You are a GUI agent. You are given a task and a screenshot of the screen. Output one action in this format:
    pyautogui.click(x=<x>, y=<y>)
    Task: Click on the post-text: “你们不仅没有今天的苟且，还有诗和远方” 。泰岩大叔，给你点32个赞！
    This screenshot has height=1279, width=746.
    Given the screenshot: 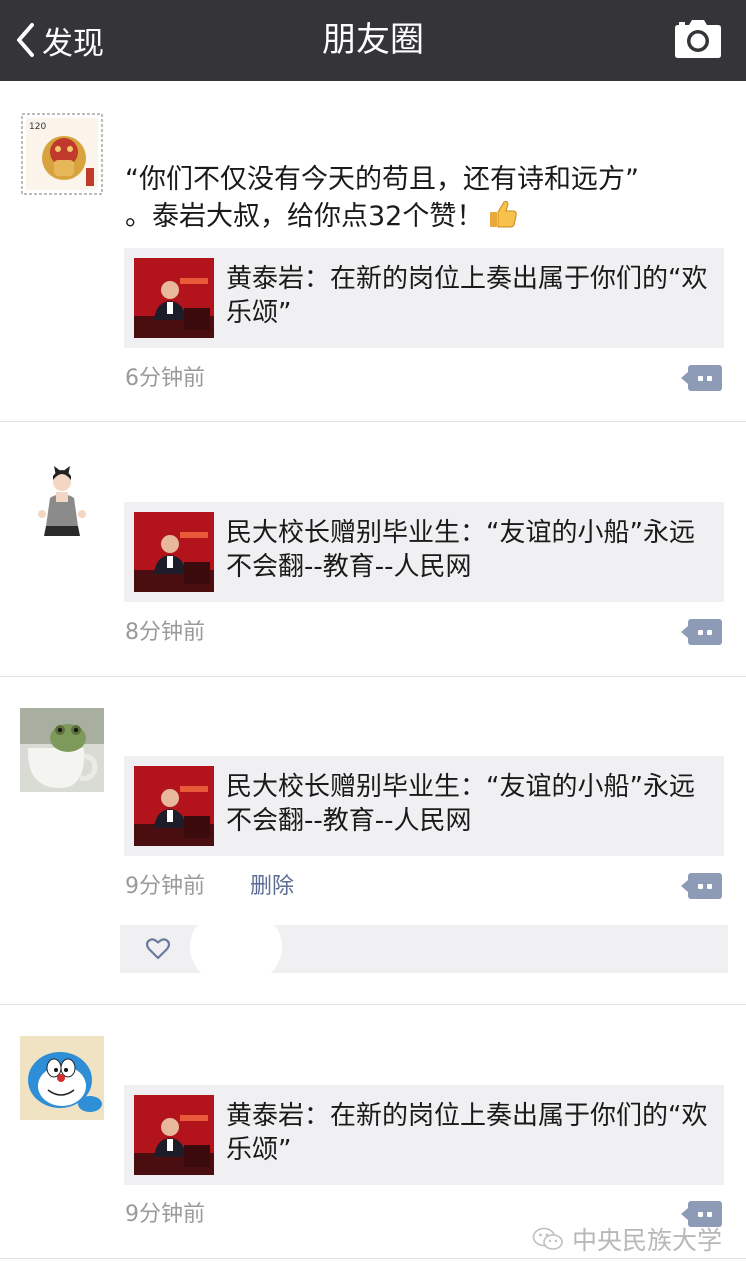 What is the action you would take?
    pyautogui.click(x=382, y=198)
    